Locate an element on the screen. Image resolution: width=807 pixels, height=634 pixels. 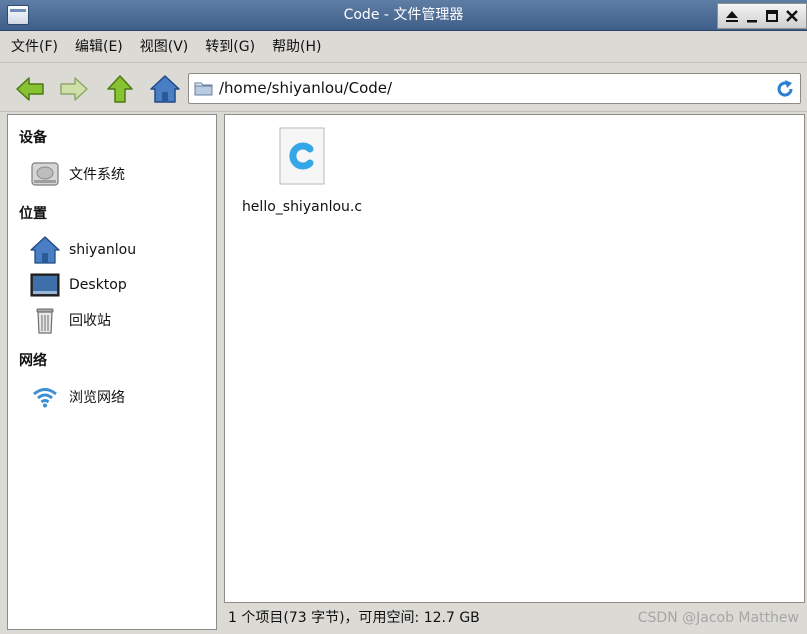
minimize-button is located at coordinates (752, 16).